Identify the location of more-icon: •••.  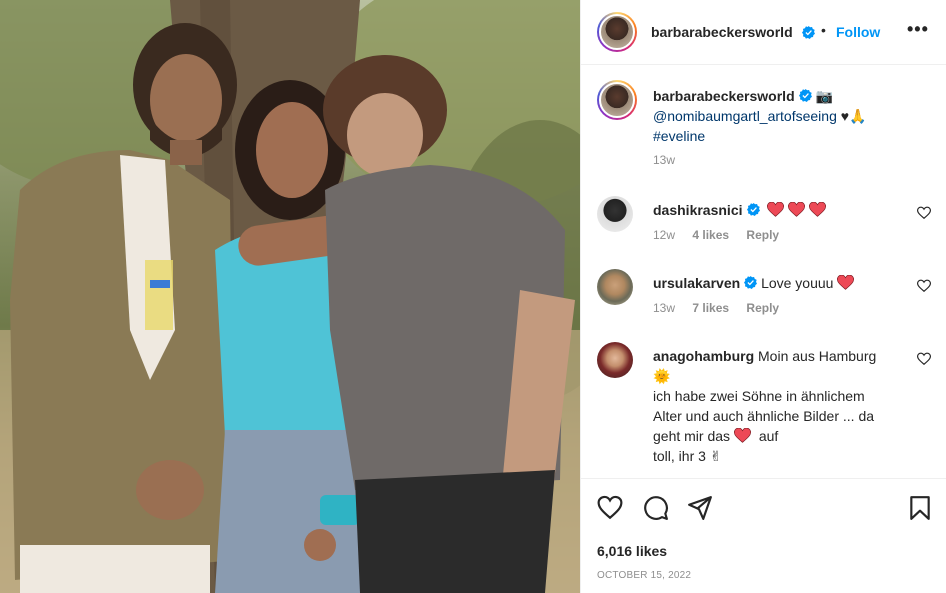
(918, 29).